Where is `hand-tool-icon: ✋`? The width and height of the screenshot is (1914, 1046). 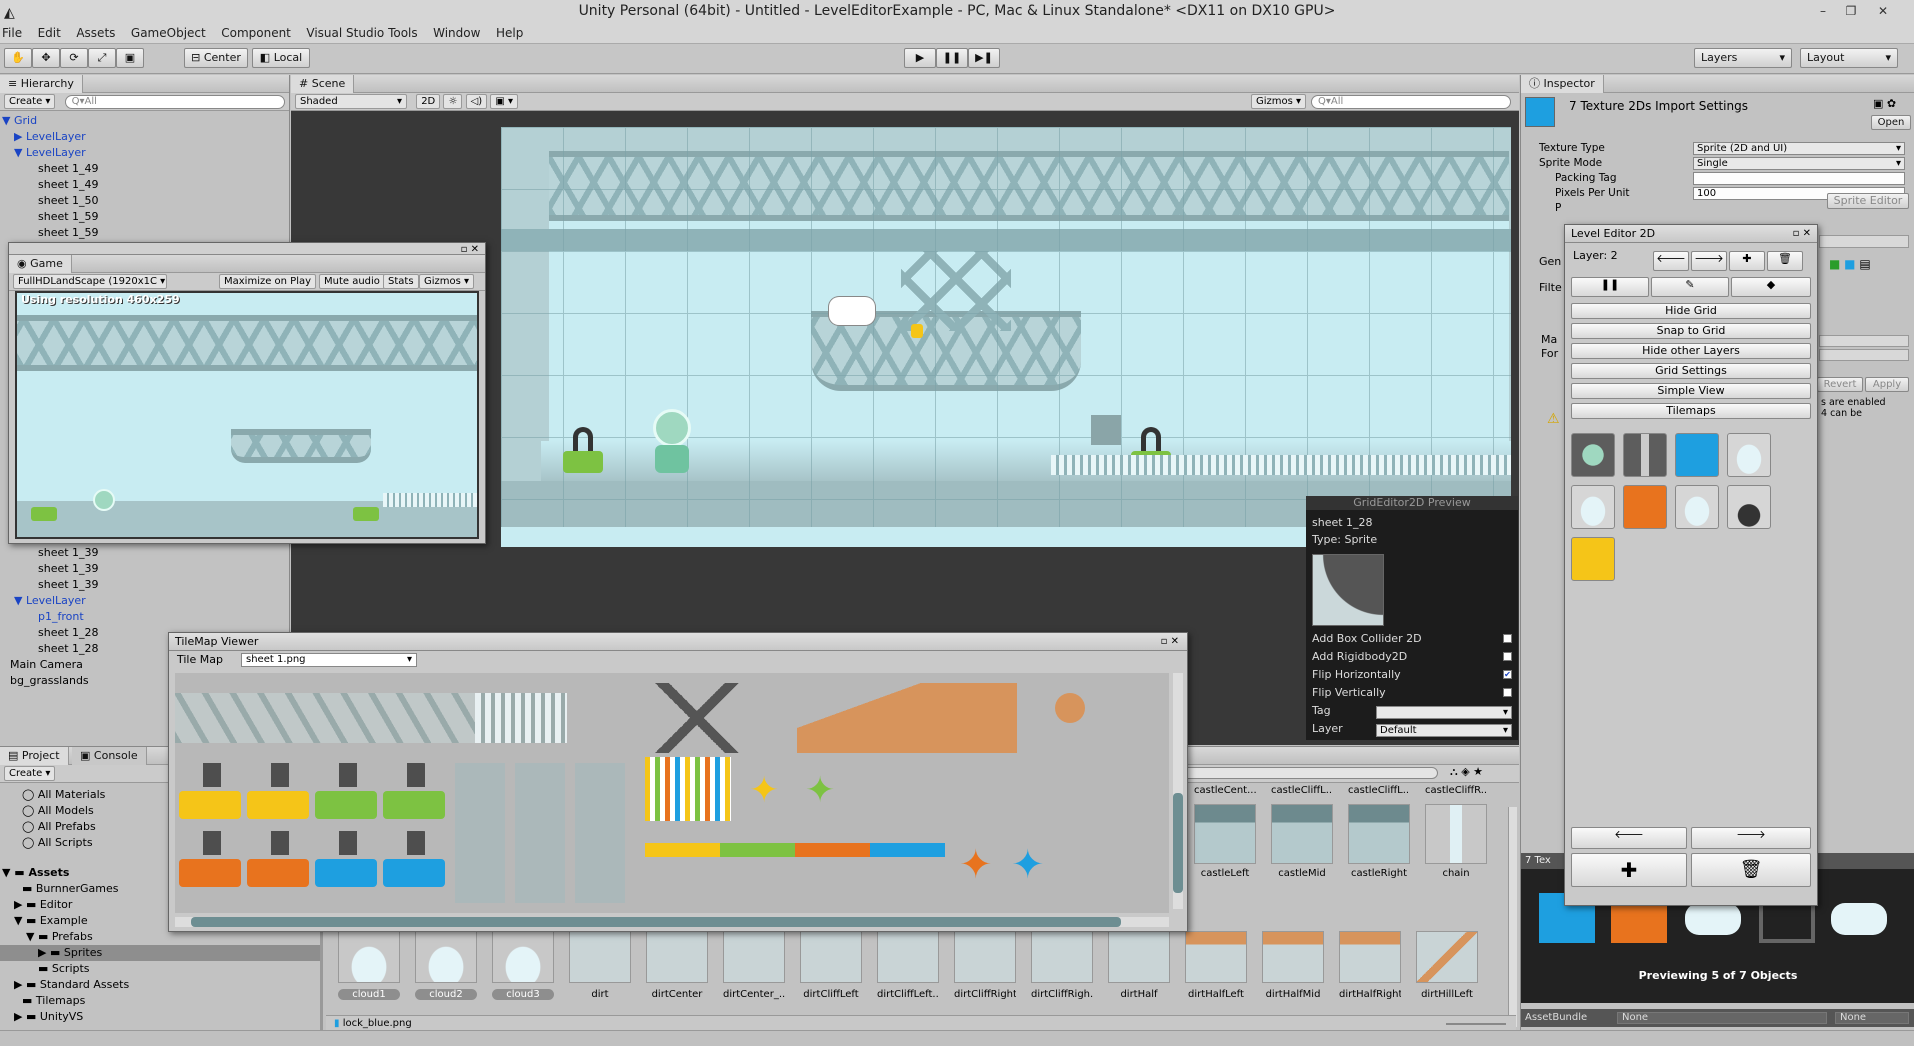 hand-tool-icon: ✋ is located at coordinates (18, 58).